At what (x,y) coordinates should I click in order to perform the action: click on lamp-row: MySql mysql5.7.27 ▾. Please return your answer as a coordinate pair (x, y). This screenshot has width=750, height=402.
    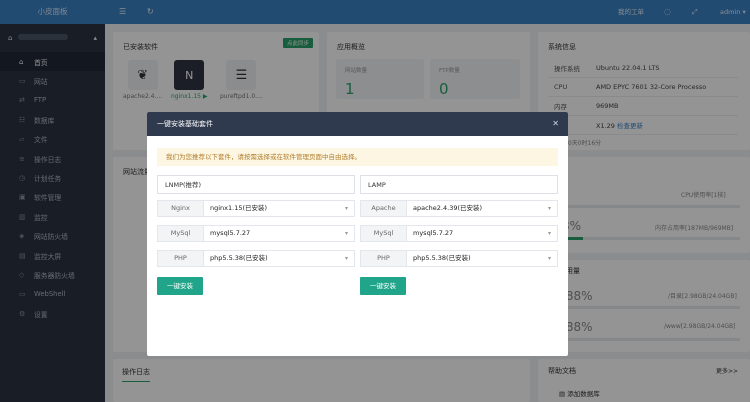
    Looking at the image, I should click on (459, 233).